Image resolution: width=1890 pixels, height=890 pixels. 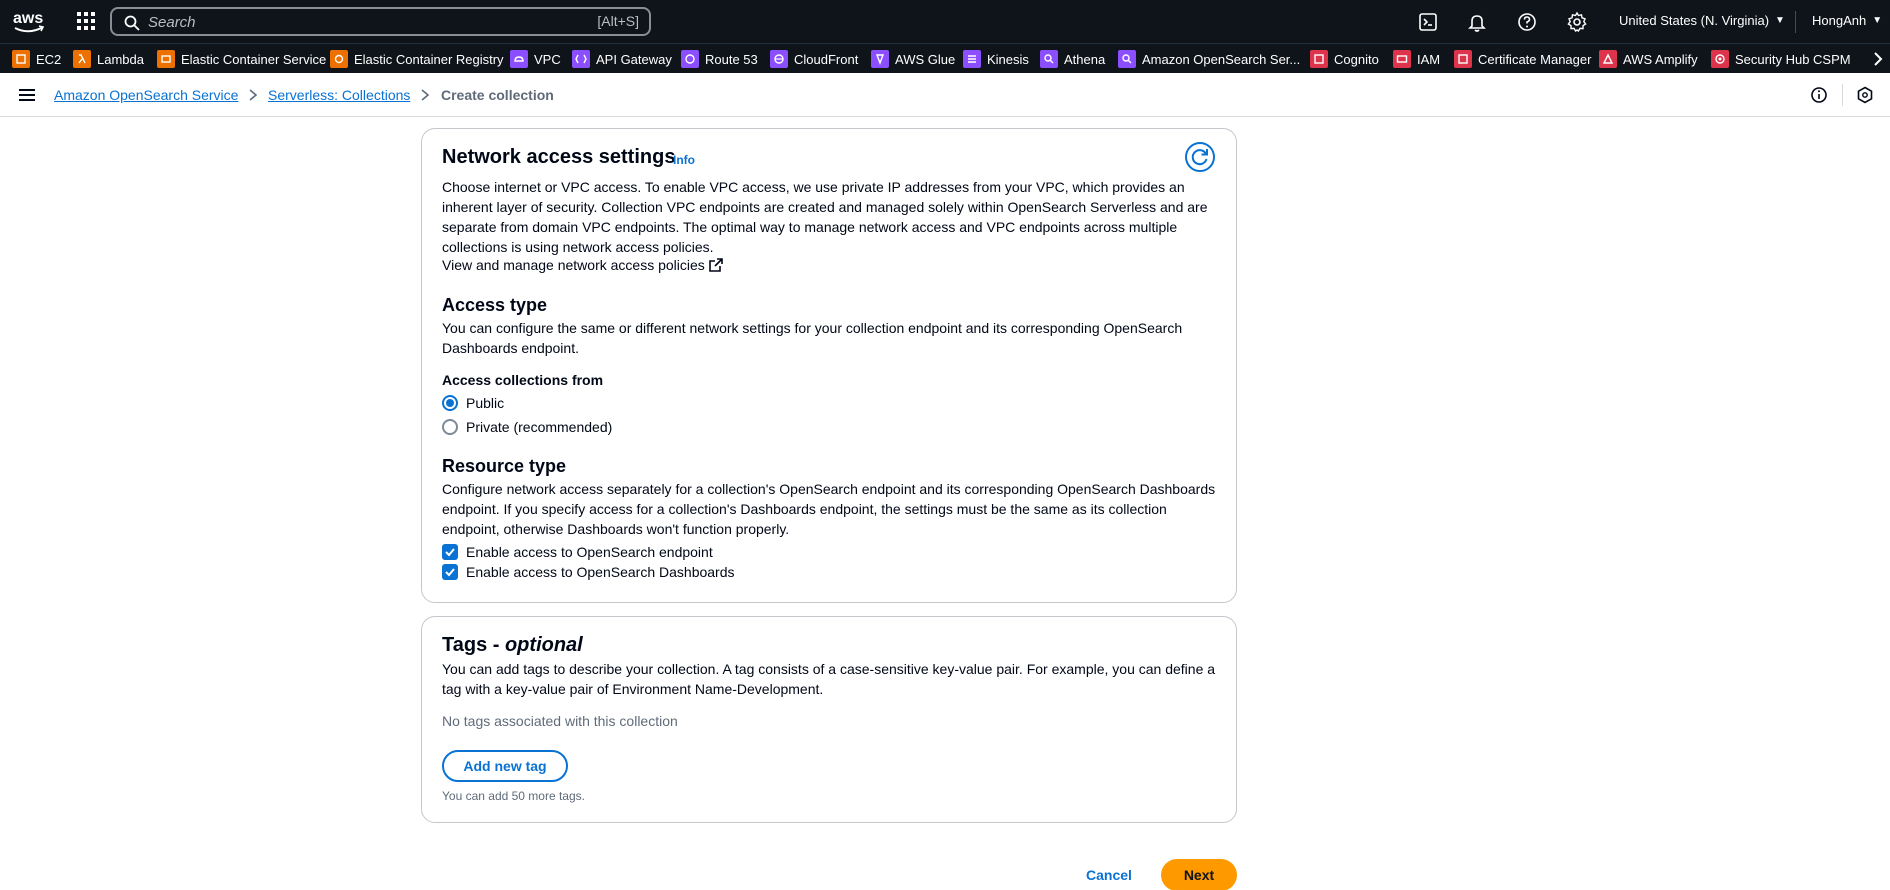 What do you see at coordinates (573, 265) in the screenshot?
I see `network-policies-link-label: View and manage network access policies` at bounding box center [573, 265].